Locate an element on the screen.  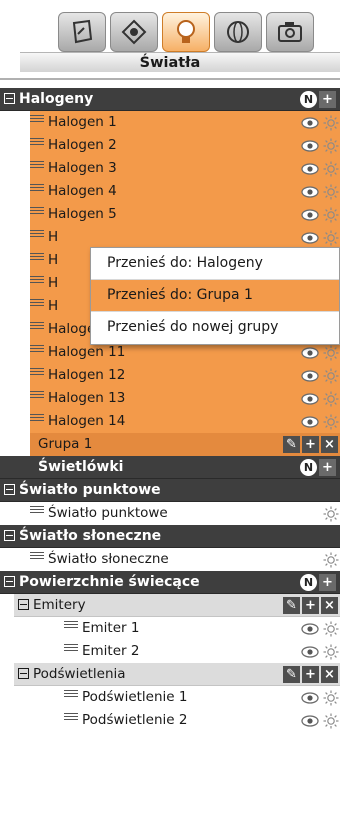
menu-item-move-to-new-group: Przenieś do nowej grupy is located at coordinates (215, 328).